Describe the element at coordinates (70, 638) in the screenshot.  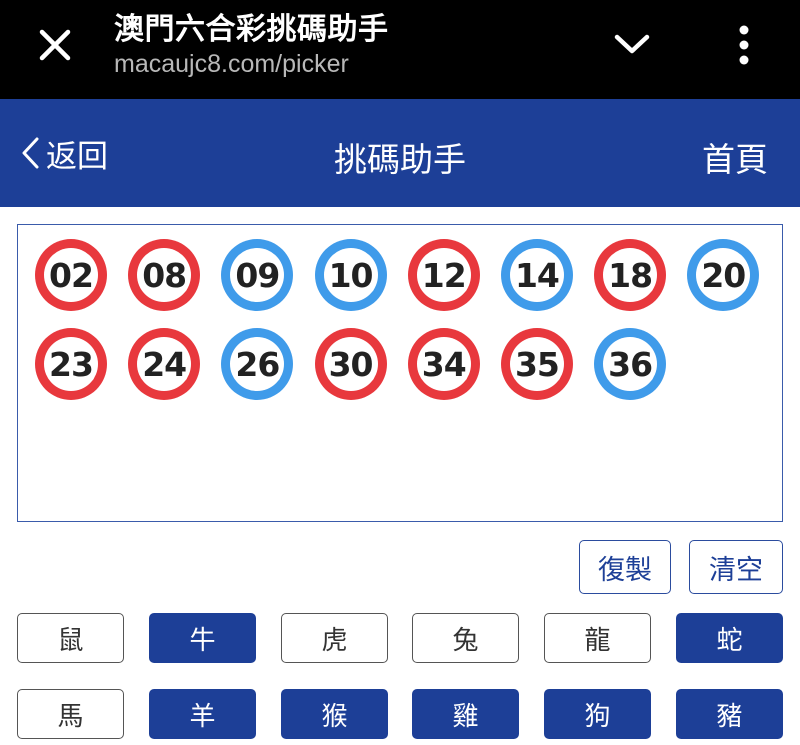
I see `zodiac-button: 鼠` at that location.